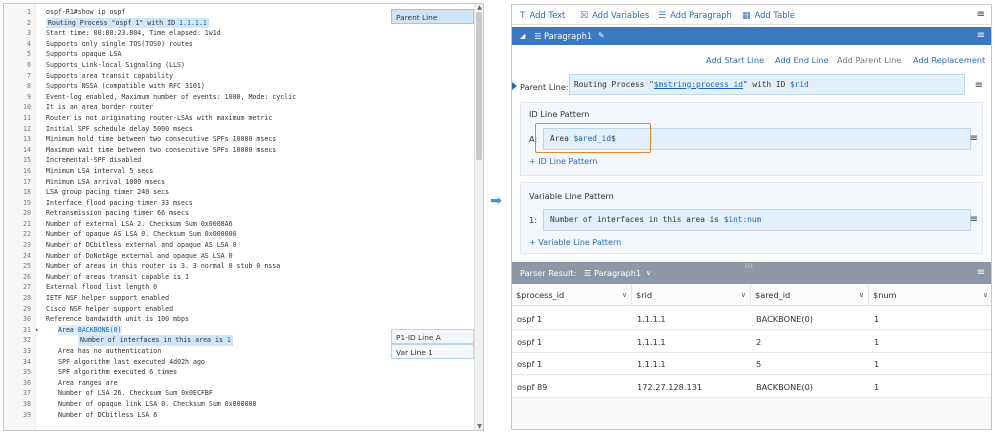  Describe the element at coordinates (981, 15) in the screenshot. I see `toolbar-menu-icon: ≡` at that location.